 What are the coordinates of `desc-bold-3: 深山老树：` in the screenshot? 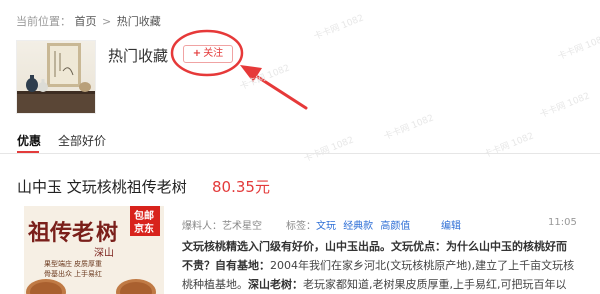 It's located at (275, 284).